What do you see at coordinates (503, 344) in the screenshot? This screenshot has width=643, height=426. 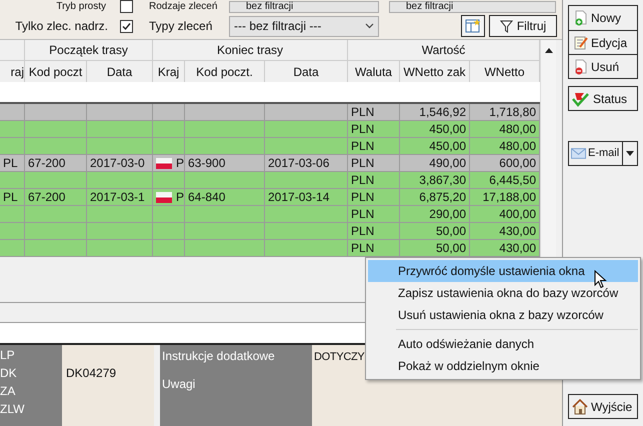 I see `menu-item: Auto odświeżanie danych` at bounding box center [503, 344].